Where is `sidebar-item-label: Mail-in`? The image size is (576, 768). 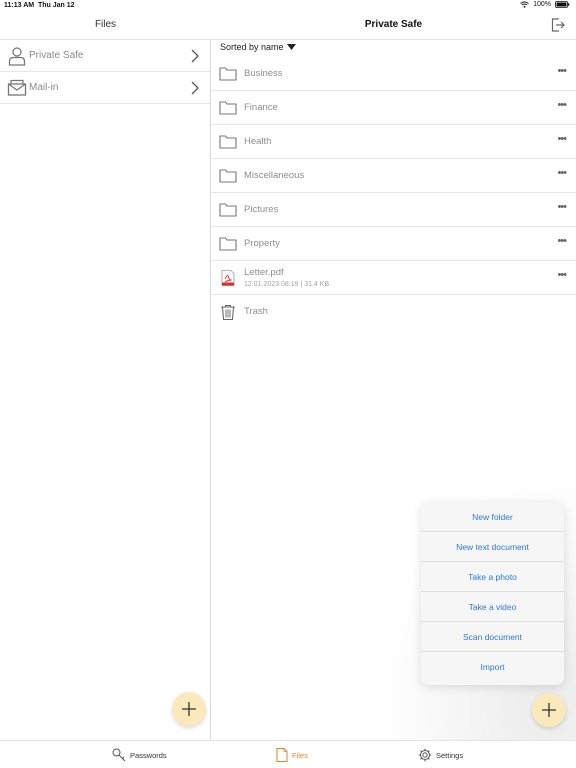 sidebar-item-label: Mail-in is located at coordinates (44, 87).